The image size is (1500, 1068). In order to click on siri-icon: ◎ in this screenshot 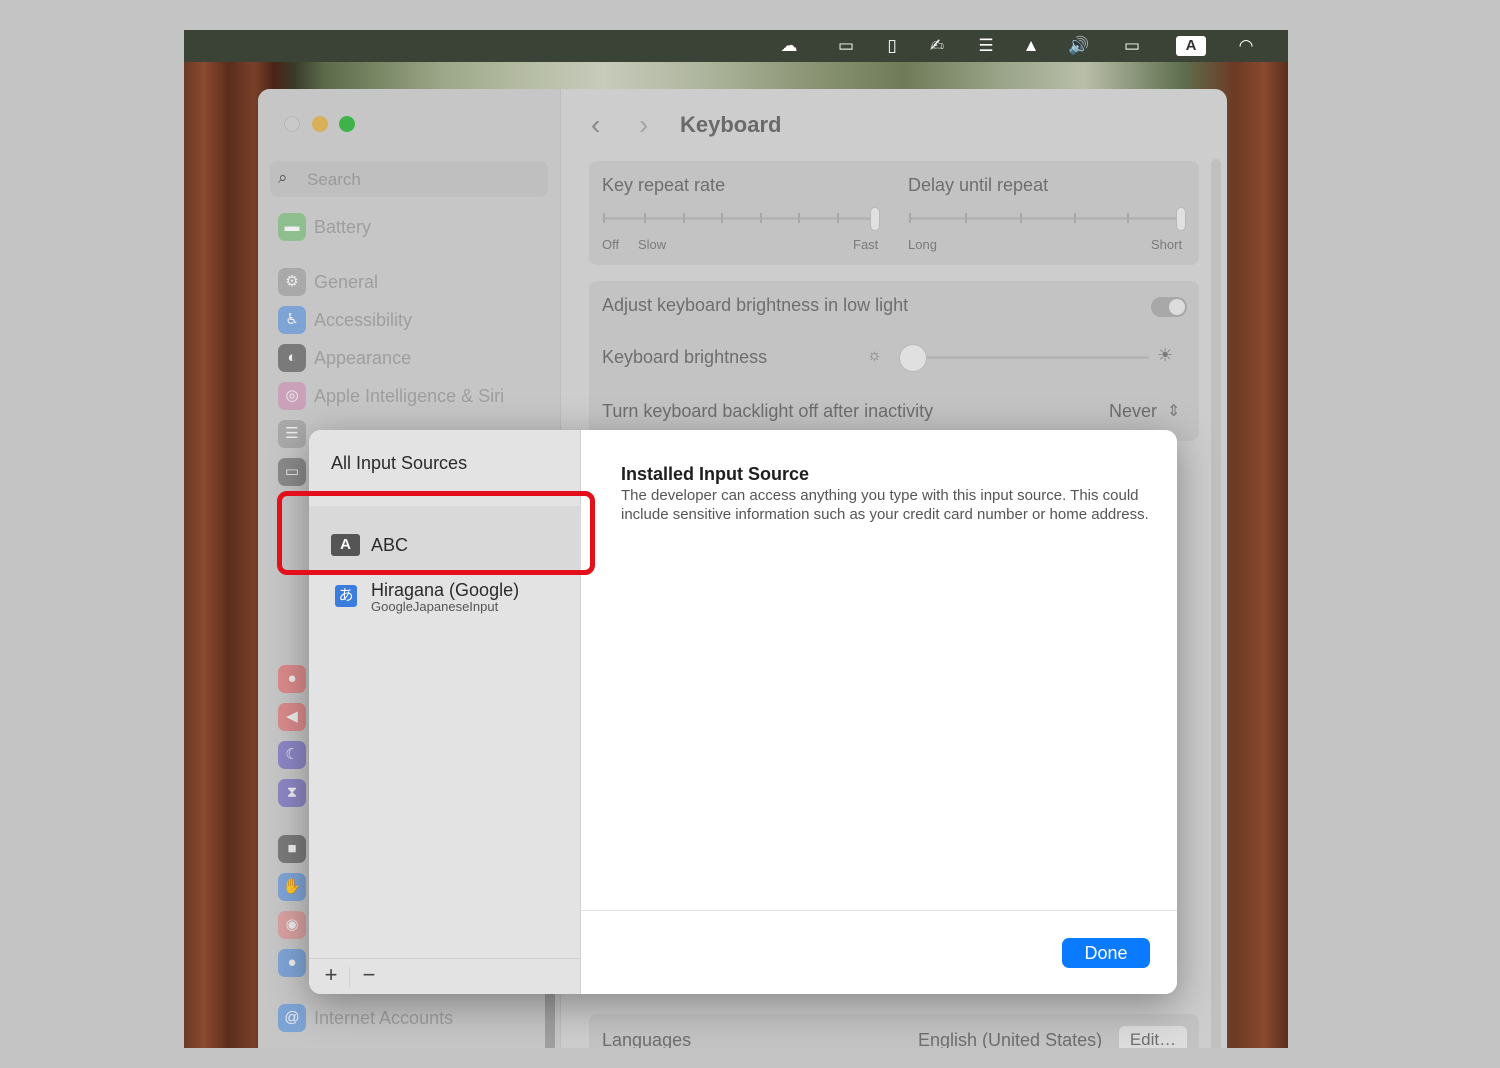, I will do `click(292, 396)`.